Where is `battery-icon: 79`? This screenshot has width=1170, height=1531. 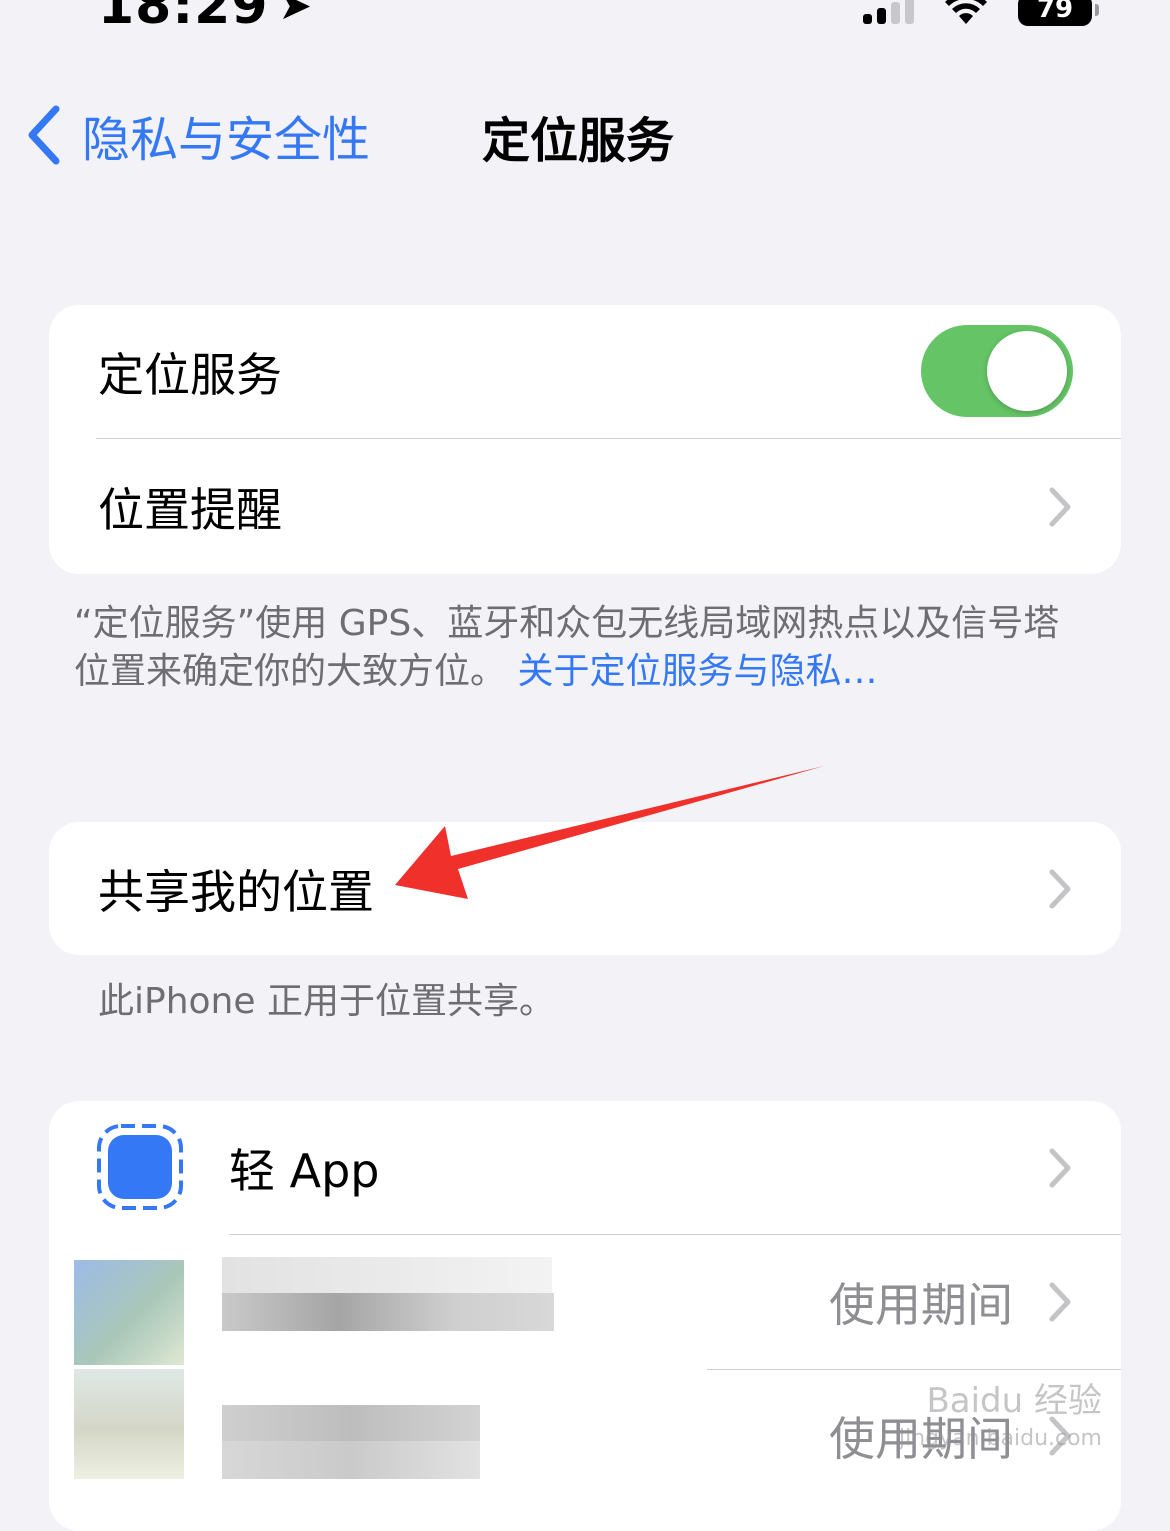
battery-icon: 79 is located at coordinates (1058, 13).